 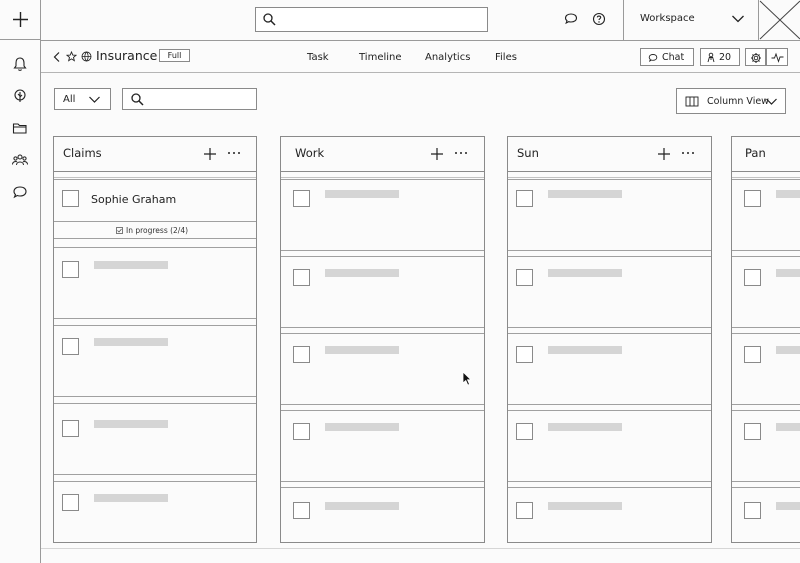 What do you see at coordinates (155, 209) in the screenshot?
I see `task-card: Sophie Graham In progress (2/4)` at bounding box center [155, 209].